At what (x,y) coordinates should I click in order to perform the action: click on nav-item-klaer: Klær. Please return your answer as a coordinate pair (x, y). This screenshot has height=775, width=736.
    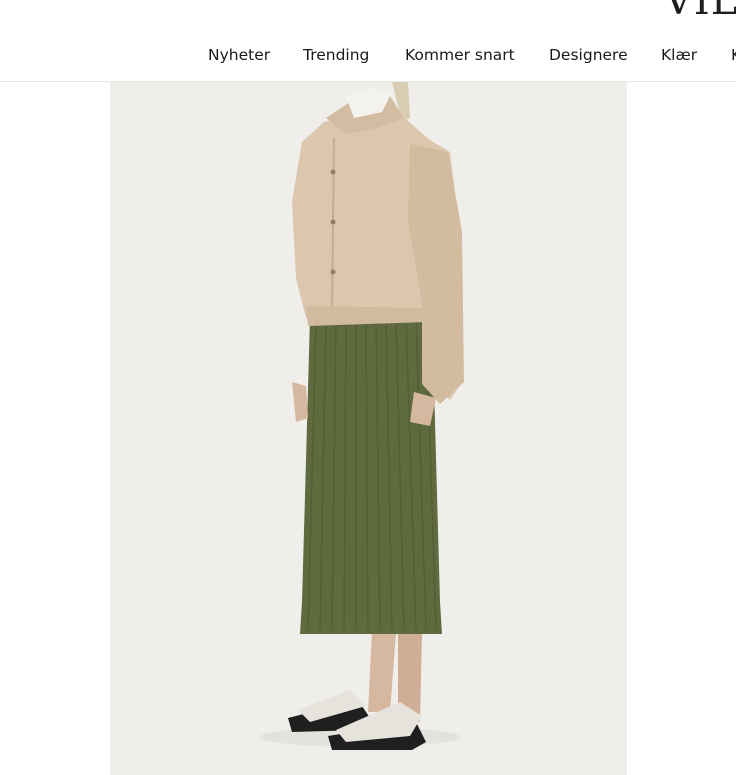
    Looking at the image, I should click on (679, 55).